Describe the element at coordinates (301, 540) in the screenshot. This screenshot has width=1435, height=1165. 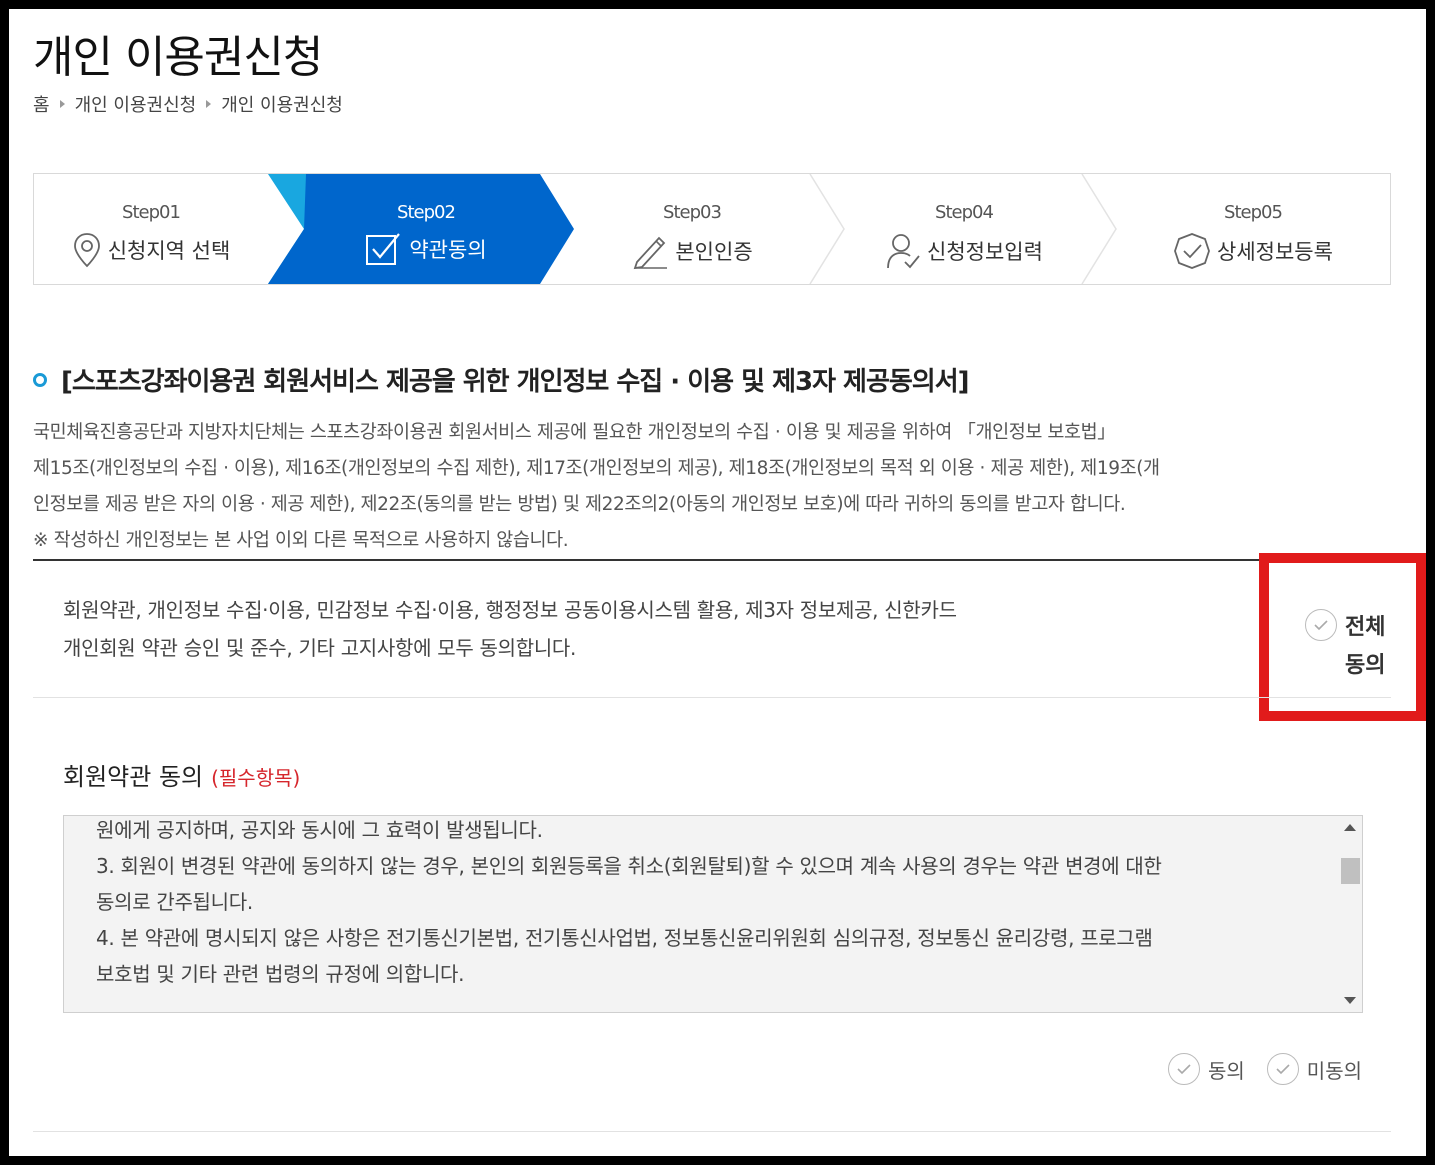
I see `intro-line: ※ 작성하신 개인정보는 본 사업 이외 다른 목적으로 사용하지 않습니다.` at that location.